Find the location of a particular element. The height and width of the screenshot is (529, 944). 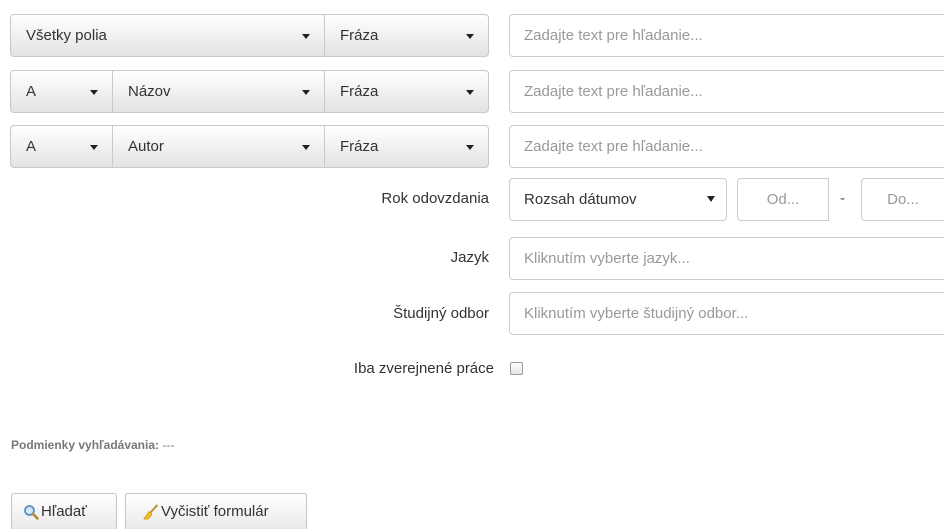

search-button: Hľadať is located at coordinates (64, 511).